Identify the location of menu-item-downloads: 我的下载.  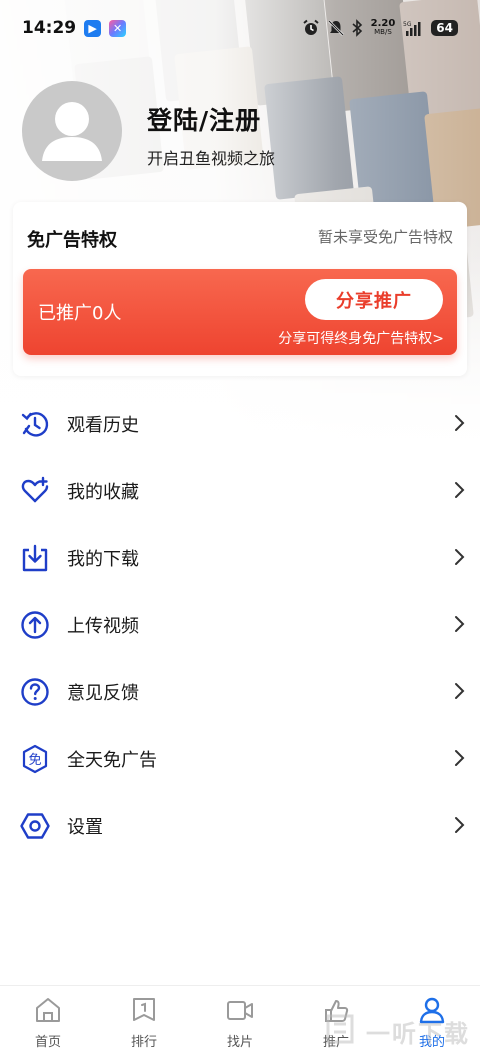
(240, 557).